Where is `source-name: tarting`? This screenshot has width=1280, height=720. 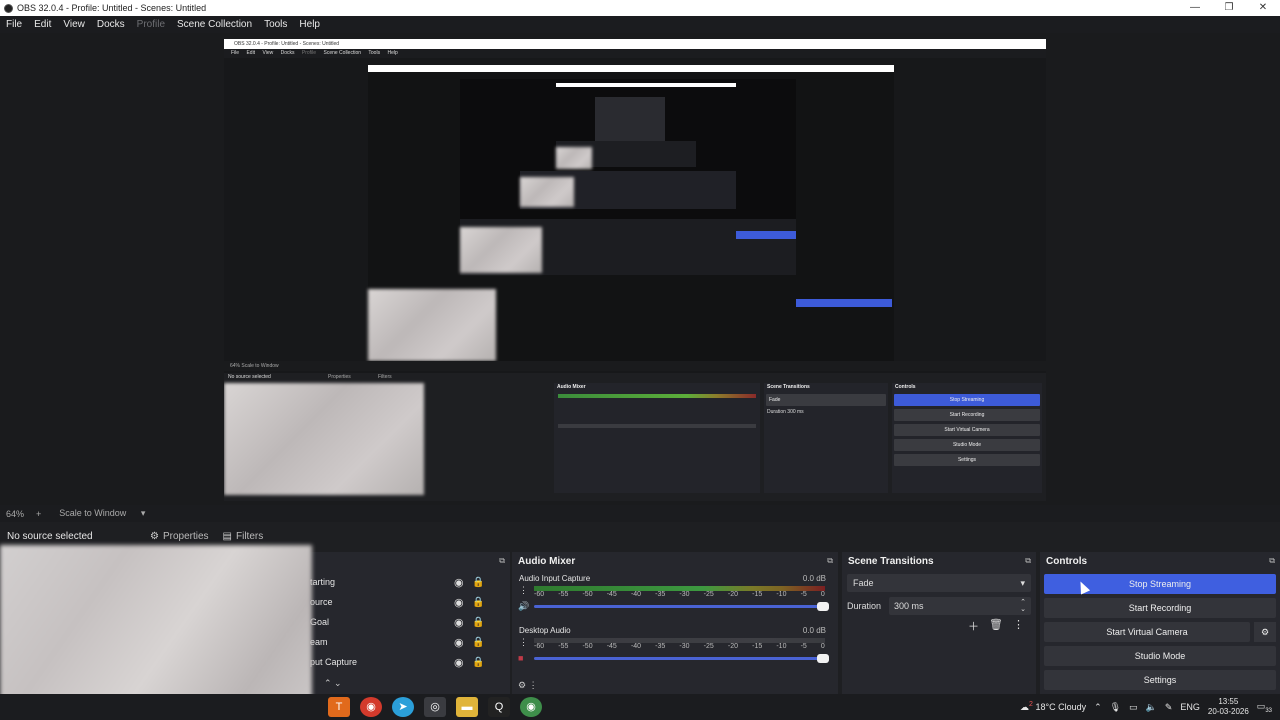
source-name: tarting is located at coordinates (323, 582).